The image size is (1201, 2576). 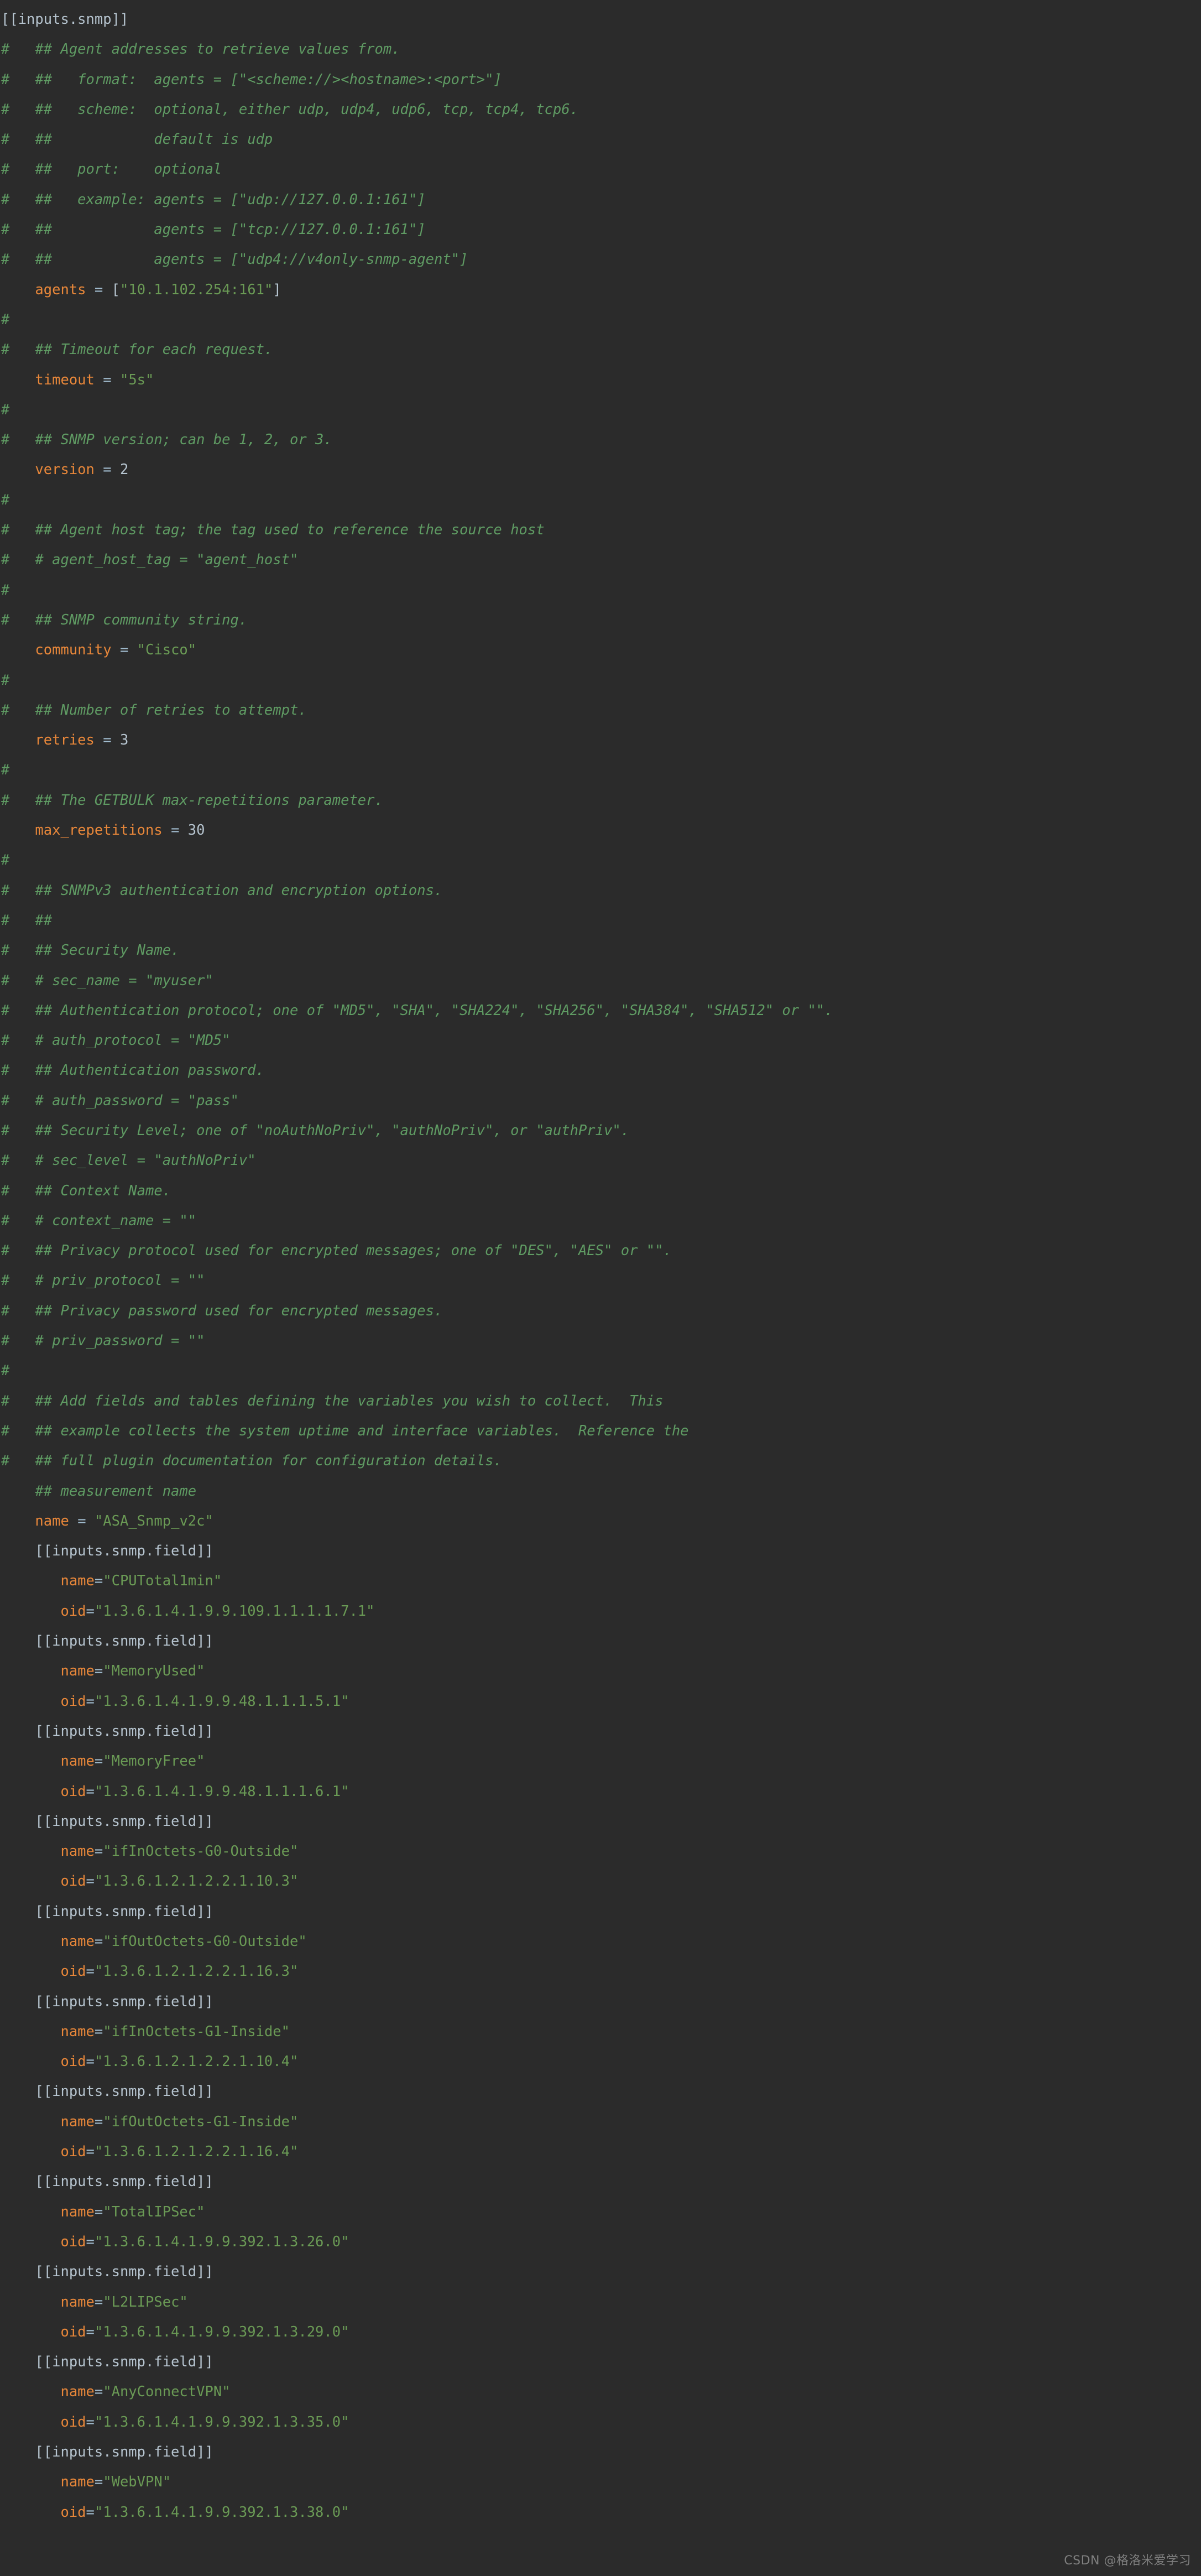 What do you see at coordinates (116, 1041) in the screenshot?
I see `code-token-comment: # # auth_protocol = "MD5"` at bounding box center [116, 1041].